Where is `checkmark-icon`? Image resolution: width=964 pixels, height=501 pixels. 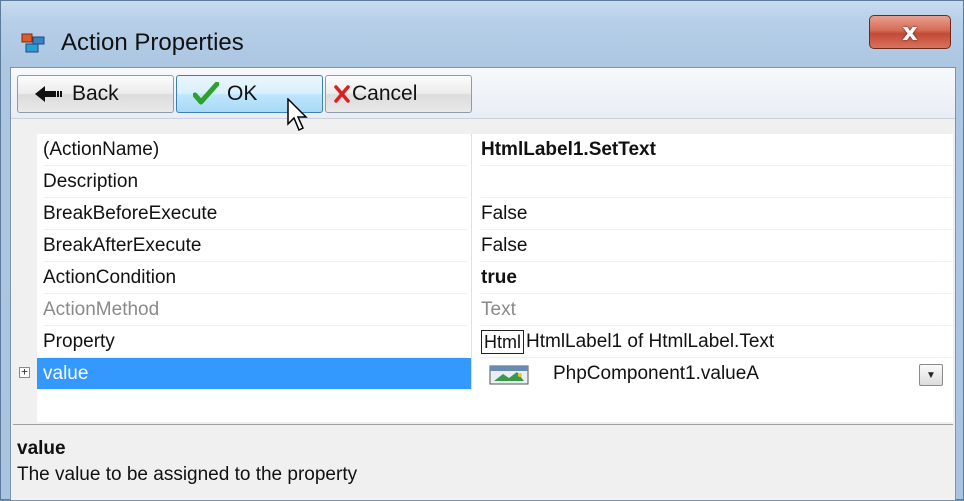 checkmark-icon is located at coordinates (206, 93).